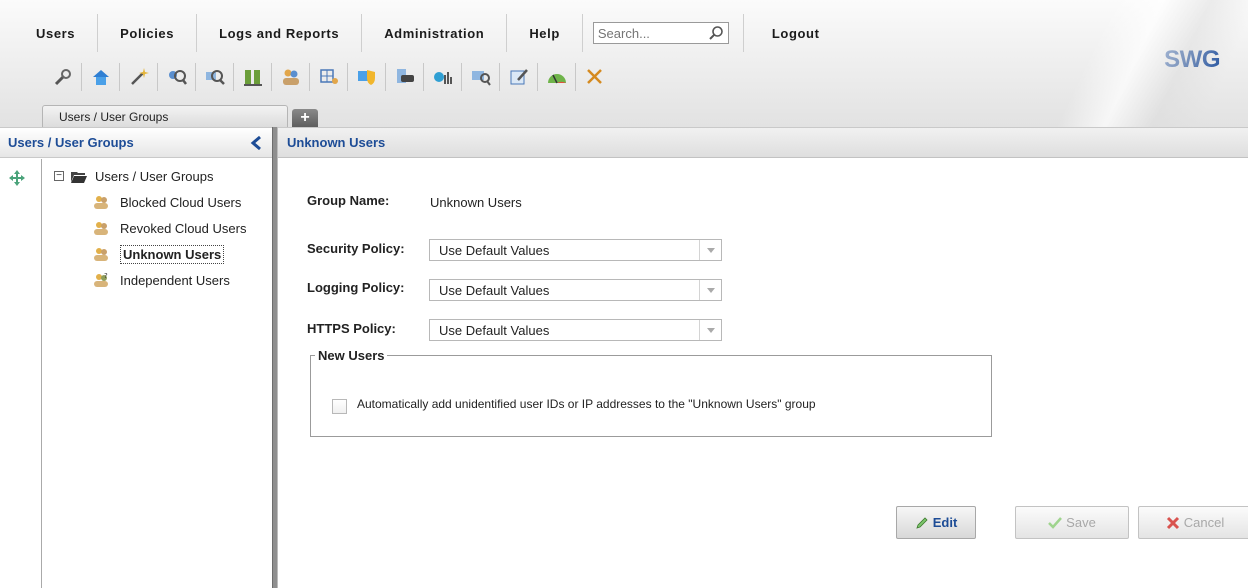 This screenshot has height=588, width=1248. Describe the element at coordinates (575, 330) in the screenshot. I see `https-policy-select: Use Default Values` at that location.